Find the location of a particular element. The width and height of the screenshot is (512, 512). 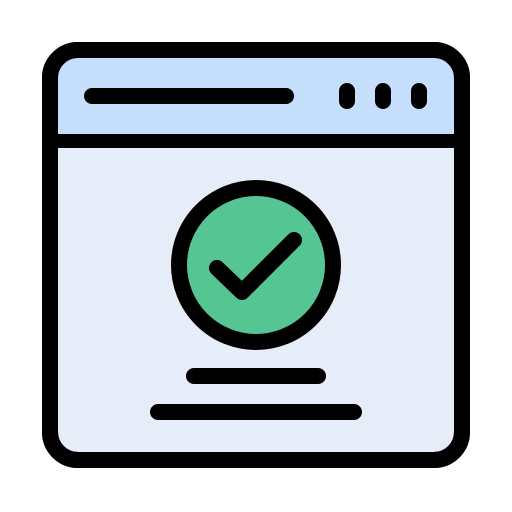

check-circle-icon is located at coordinates (256, 265).